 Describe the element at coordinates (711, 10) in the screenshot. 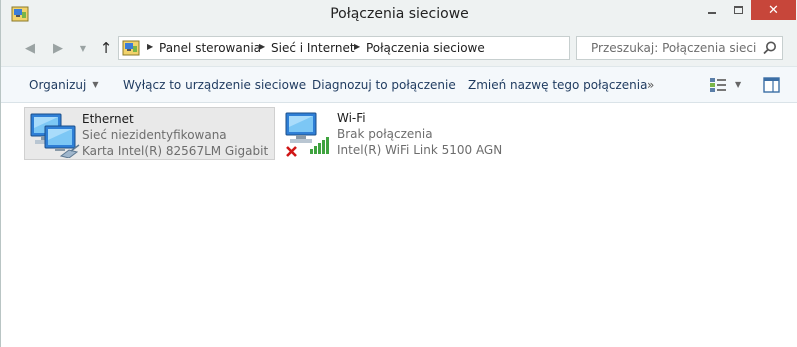

I see `minimize-button` at that location.